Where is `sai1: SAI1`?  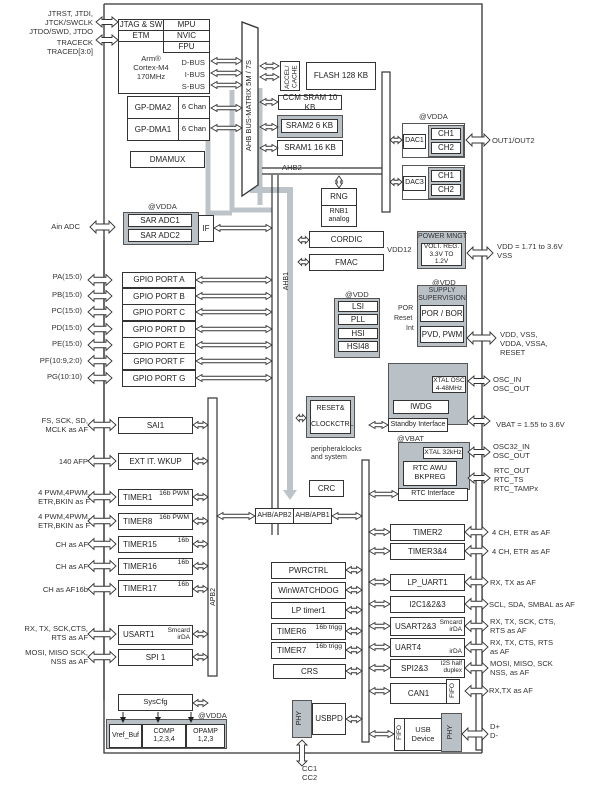
sai1: SAI1 is located at coordinates (155, 425).